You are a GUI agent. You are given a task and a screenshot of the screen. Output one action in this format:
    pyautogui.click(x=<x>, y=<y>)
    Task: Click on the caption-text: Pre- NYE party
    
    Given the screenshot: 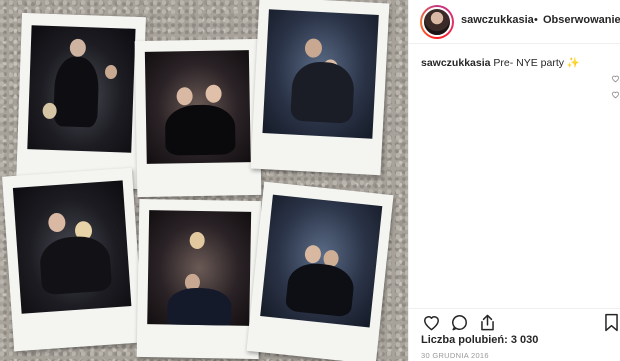 What is the action you would take?
    pyautogui.click(x=528, y=63)
    